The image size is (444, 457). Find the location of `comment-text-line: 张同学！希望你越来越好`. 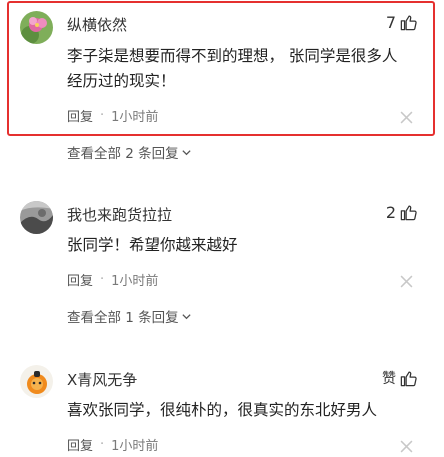

comment-text-line: 张同学！希望你越来越好 is located at coordinates (152, 245).